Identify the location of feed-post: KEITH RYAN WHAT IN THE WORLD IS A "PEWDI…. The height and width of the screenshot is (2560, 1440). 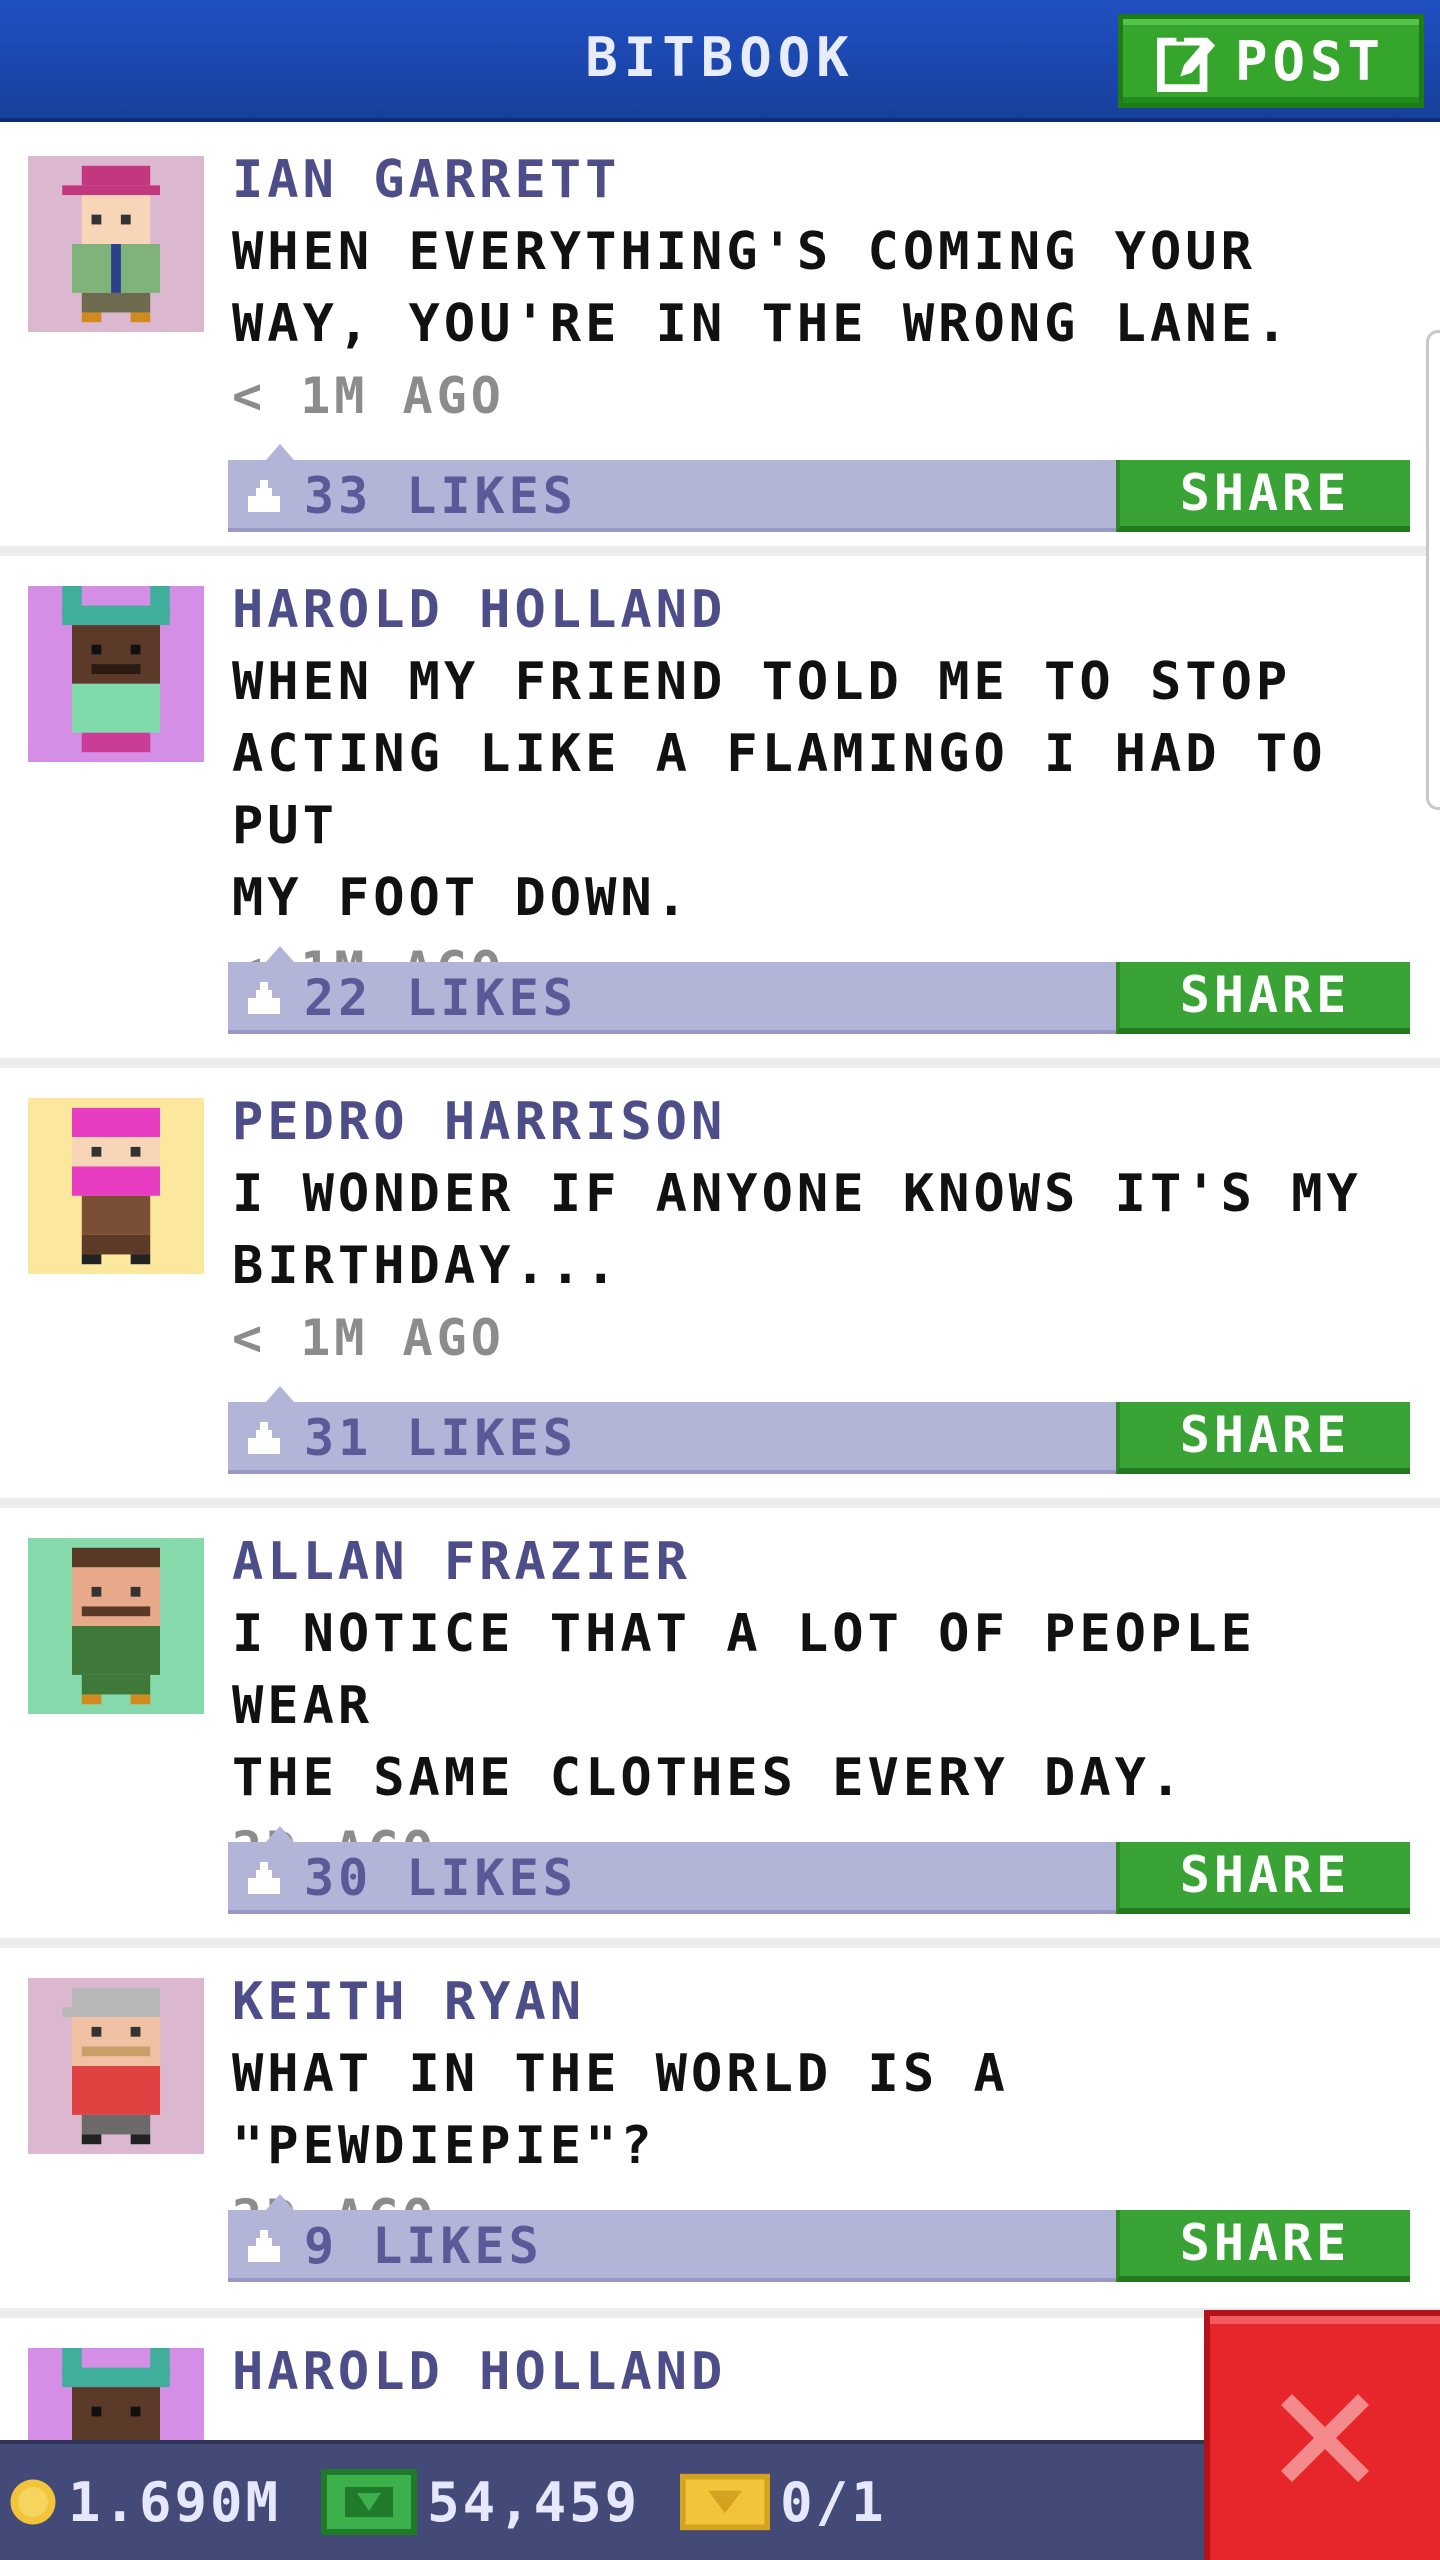
(720, 2133).